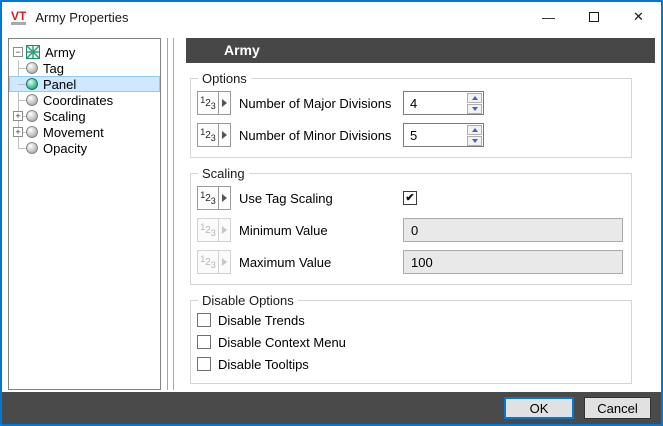  I want to click on minimum-value-row: 123 Minimum Value 0, so click(411, 230).